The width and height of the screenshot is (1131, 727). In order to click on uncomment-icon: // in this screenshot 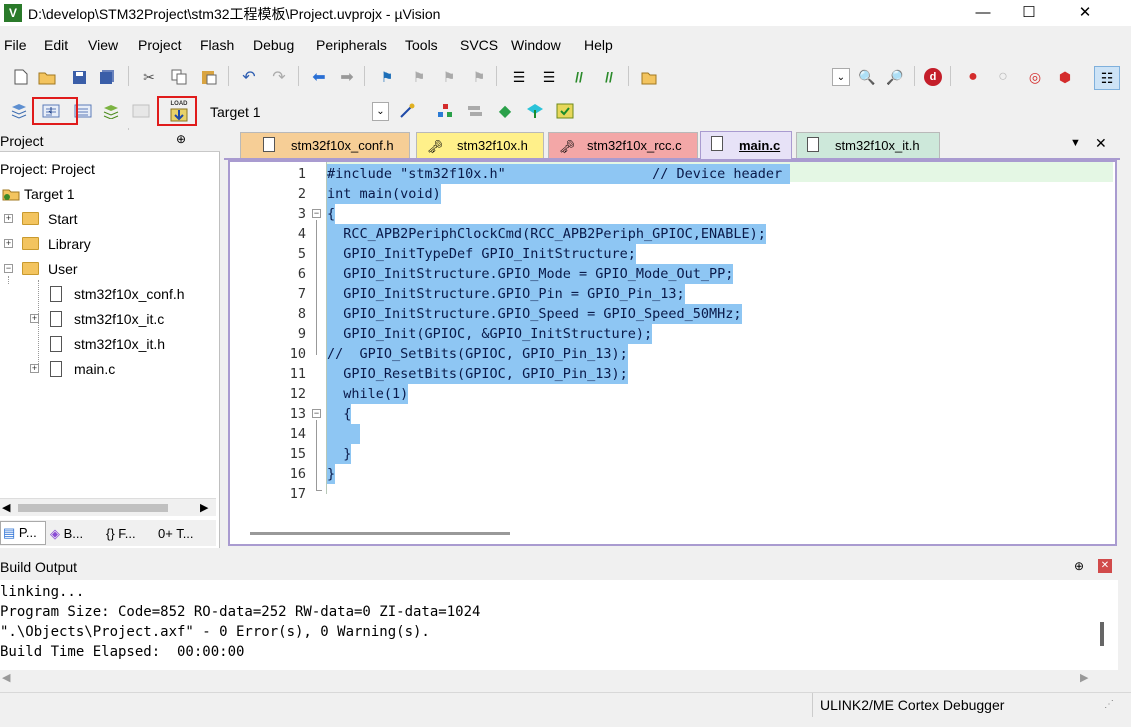, I will do `click(609, 77)`.